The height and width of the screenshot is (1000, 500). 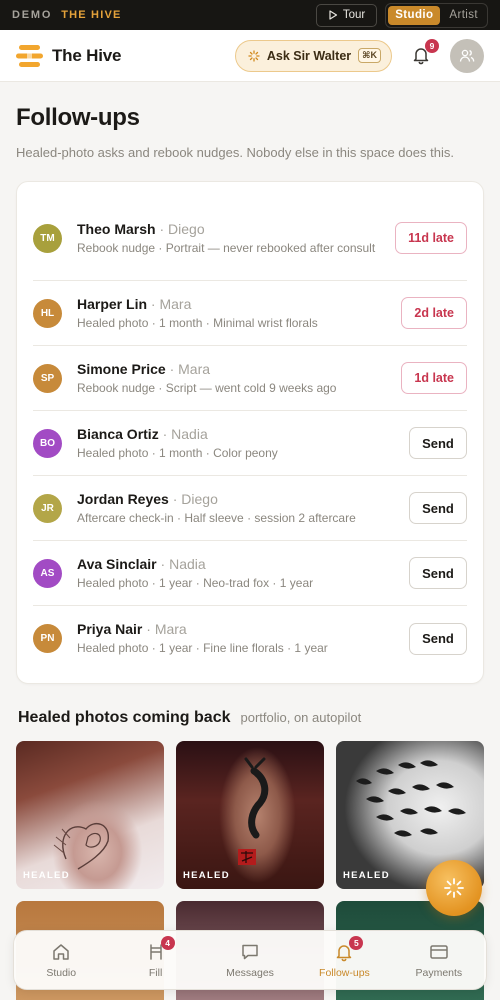 What do you see at coordinates (61, 972) in the screenshot?
I see `nav-label: Studio` at bounding box center [61, 972].